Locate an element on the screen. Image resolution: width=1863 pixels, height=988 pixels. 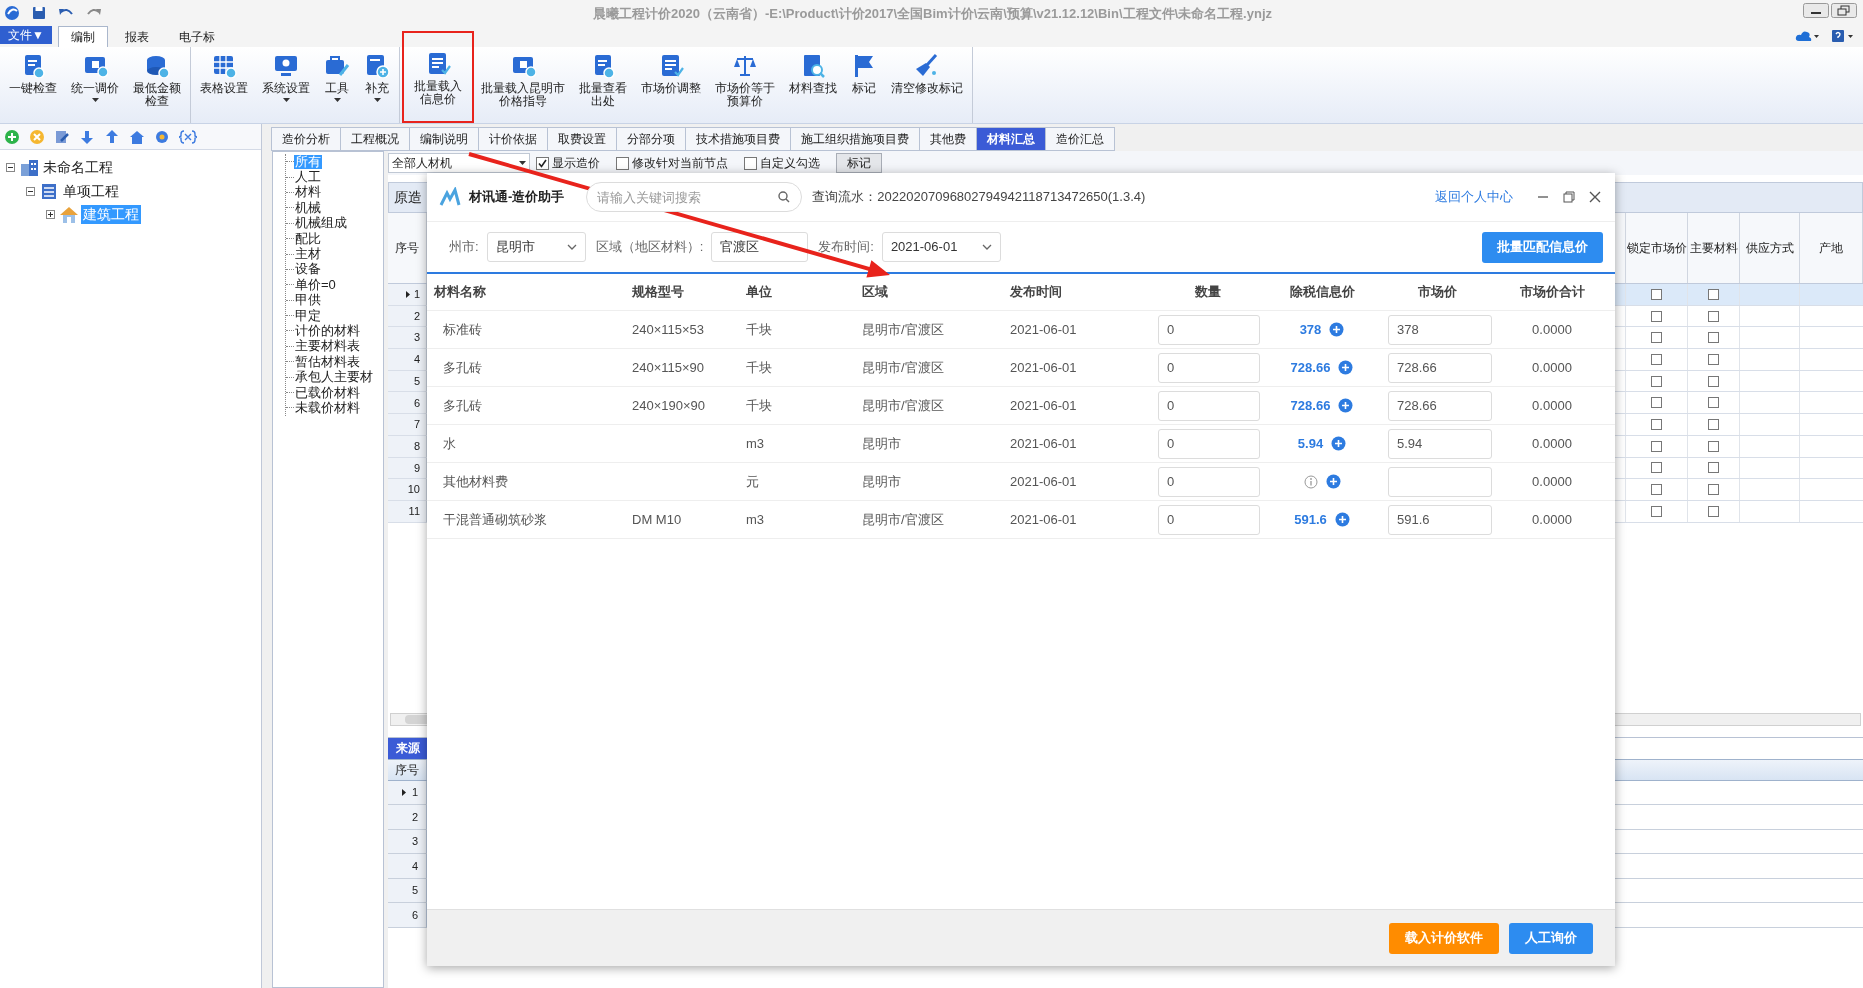
table-row: 干混普通砌筑砂浆 DM M10 m3 昆明市/官渡区 2021-06-01 0 591.6 591.6 0.0000 is located at coordinates (1021, 520).